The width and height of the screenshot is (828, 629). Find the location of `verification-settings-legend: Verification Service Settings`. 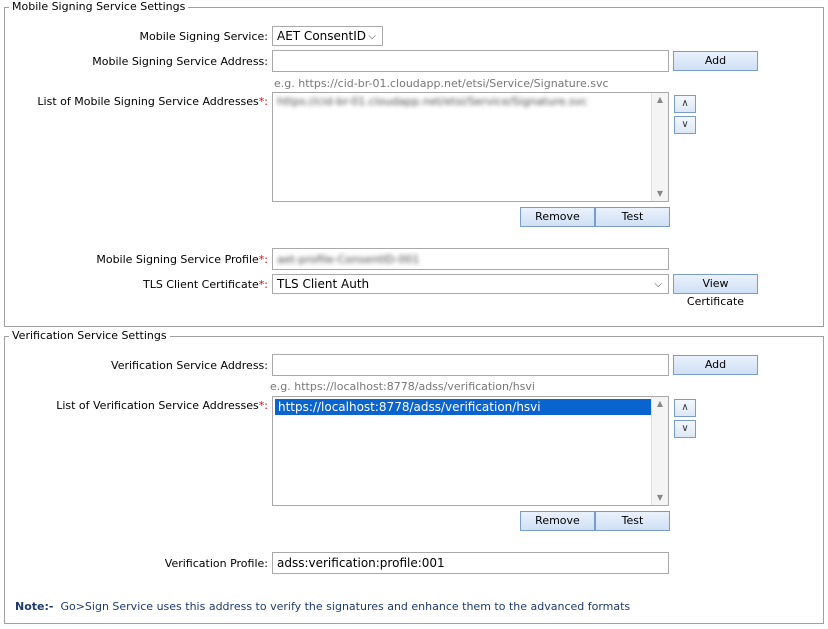

verification-settings-legend: Verification Service Settings is located at coordinates (89, 335).